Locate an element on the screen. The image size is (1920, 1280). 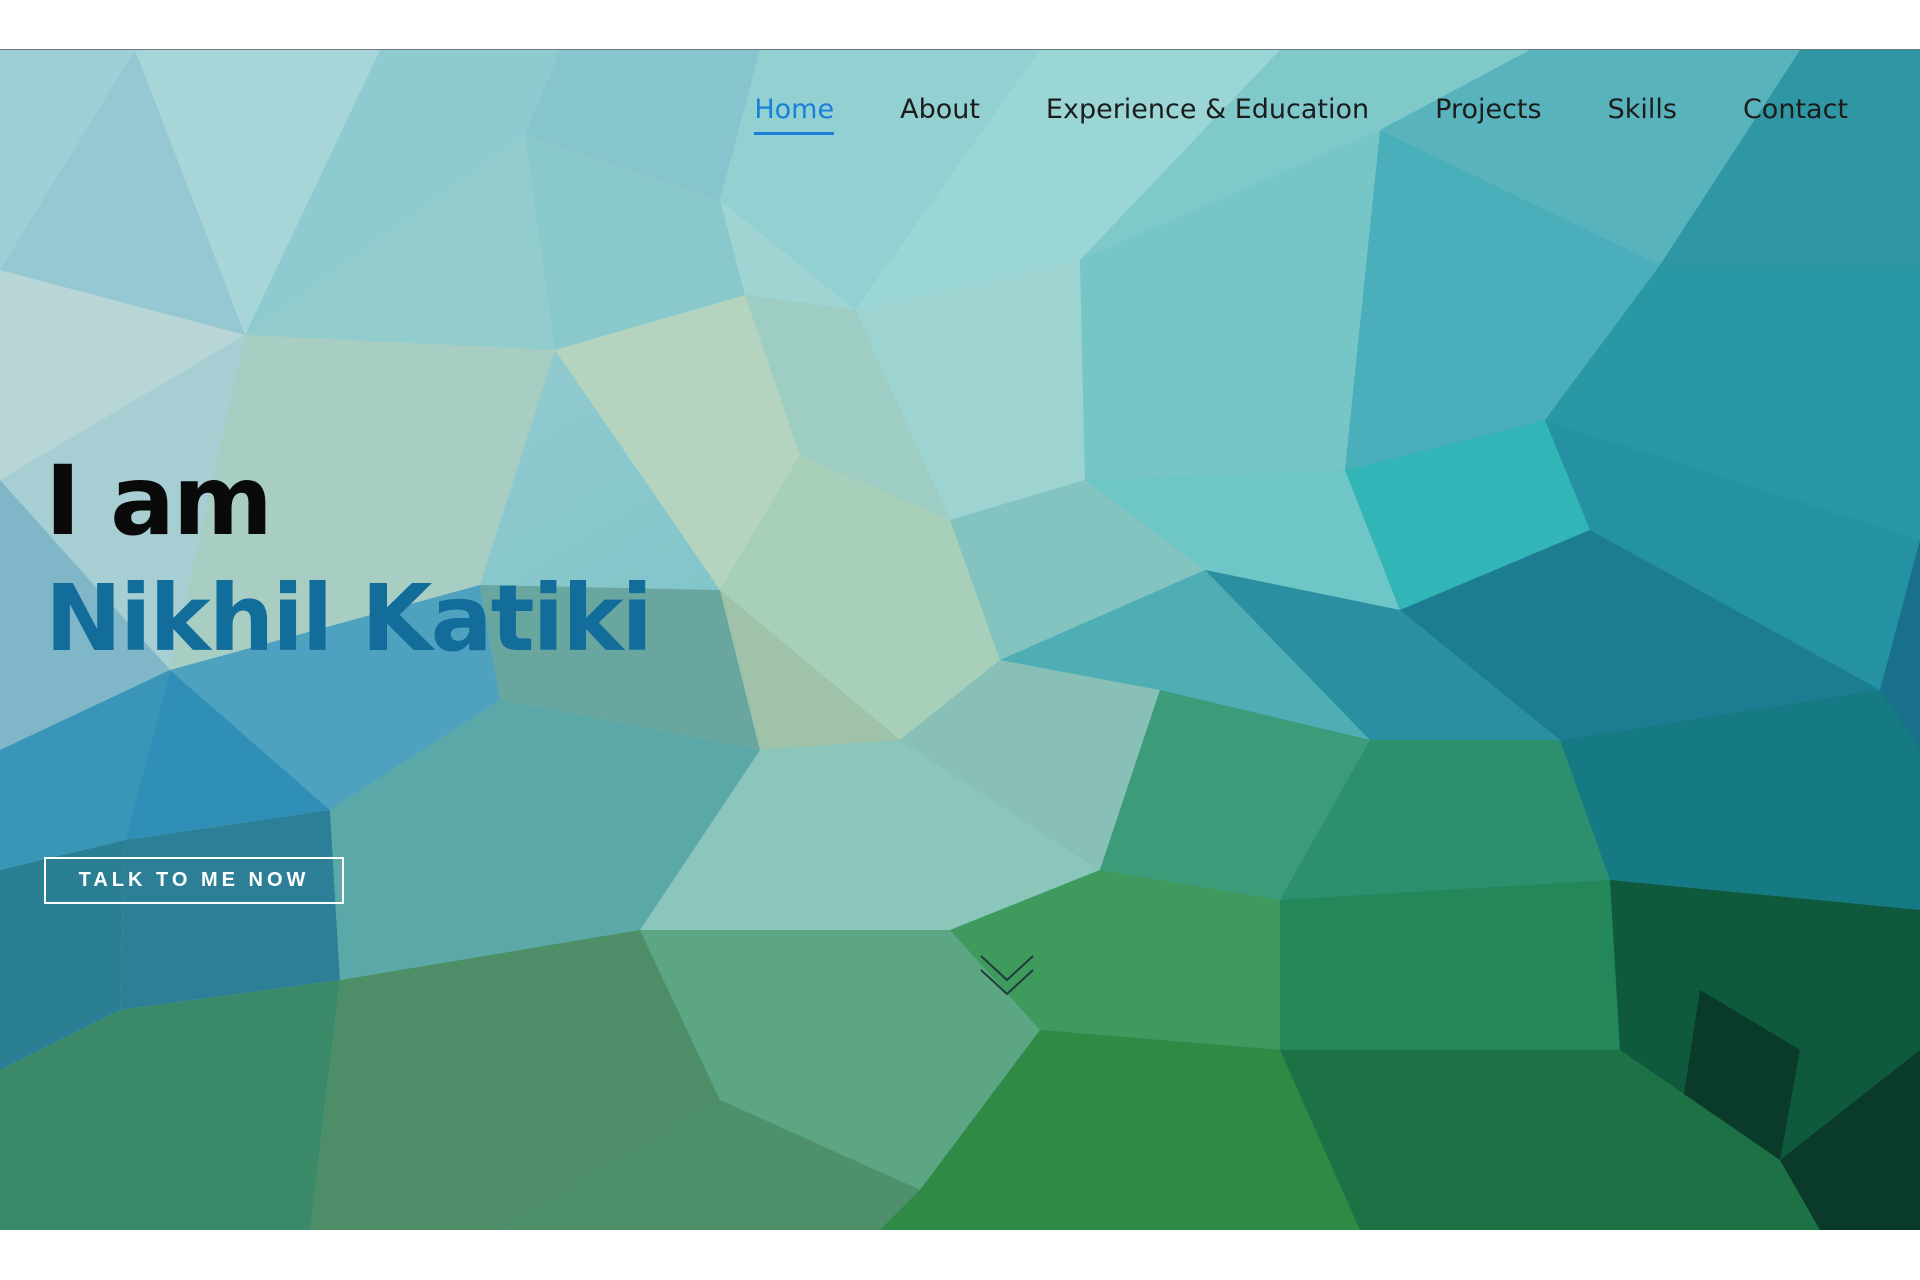
nav-item-about: About is located at coordinates (940, 114).